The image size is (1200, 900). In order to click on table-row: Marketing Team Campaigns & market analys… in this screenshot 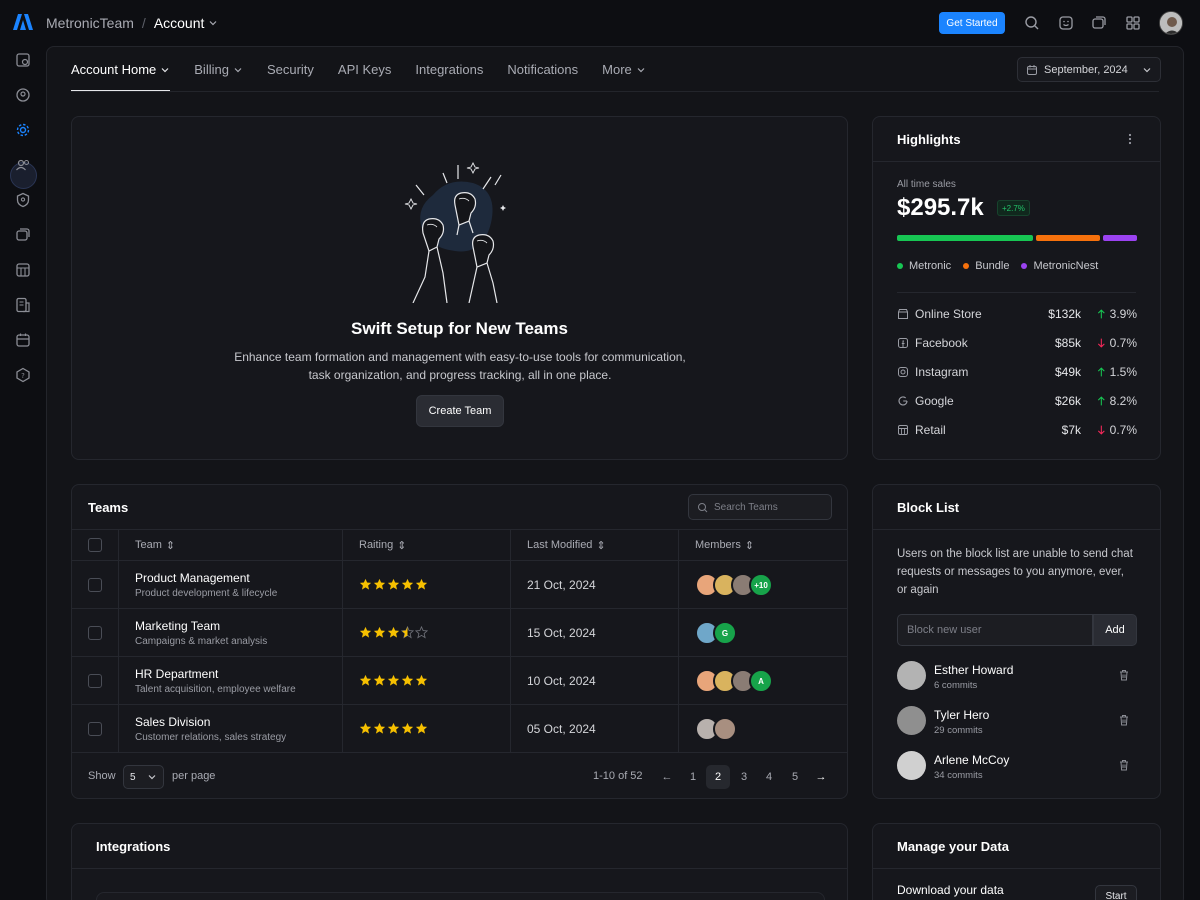, I will do `click(460, 633)`.